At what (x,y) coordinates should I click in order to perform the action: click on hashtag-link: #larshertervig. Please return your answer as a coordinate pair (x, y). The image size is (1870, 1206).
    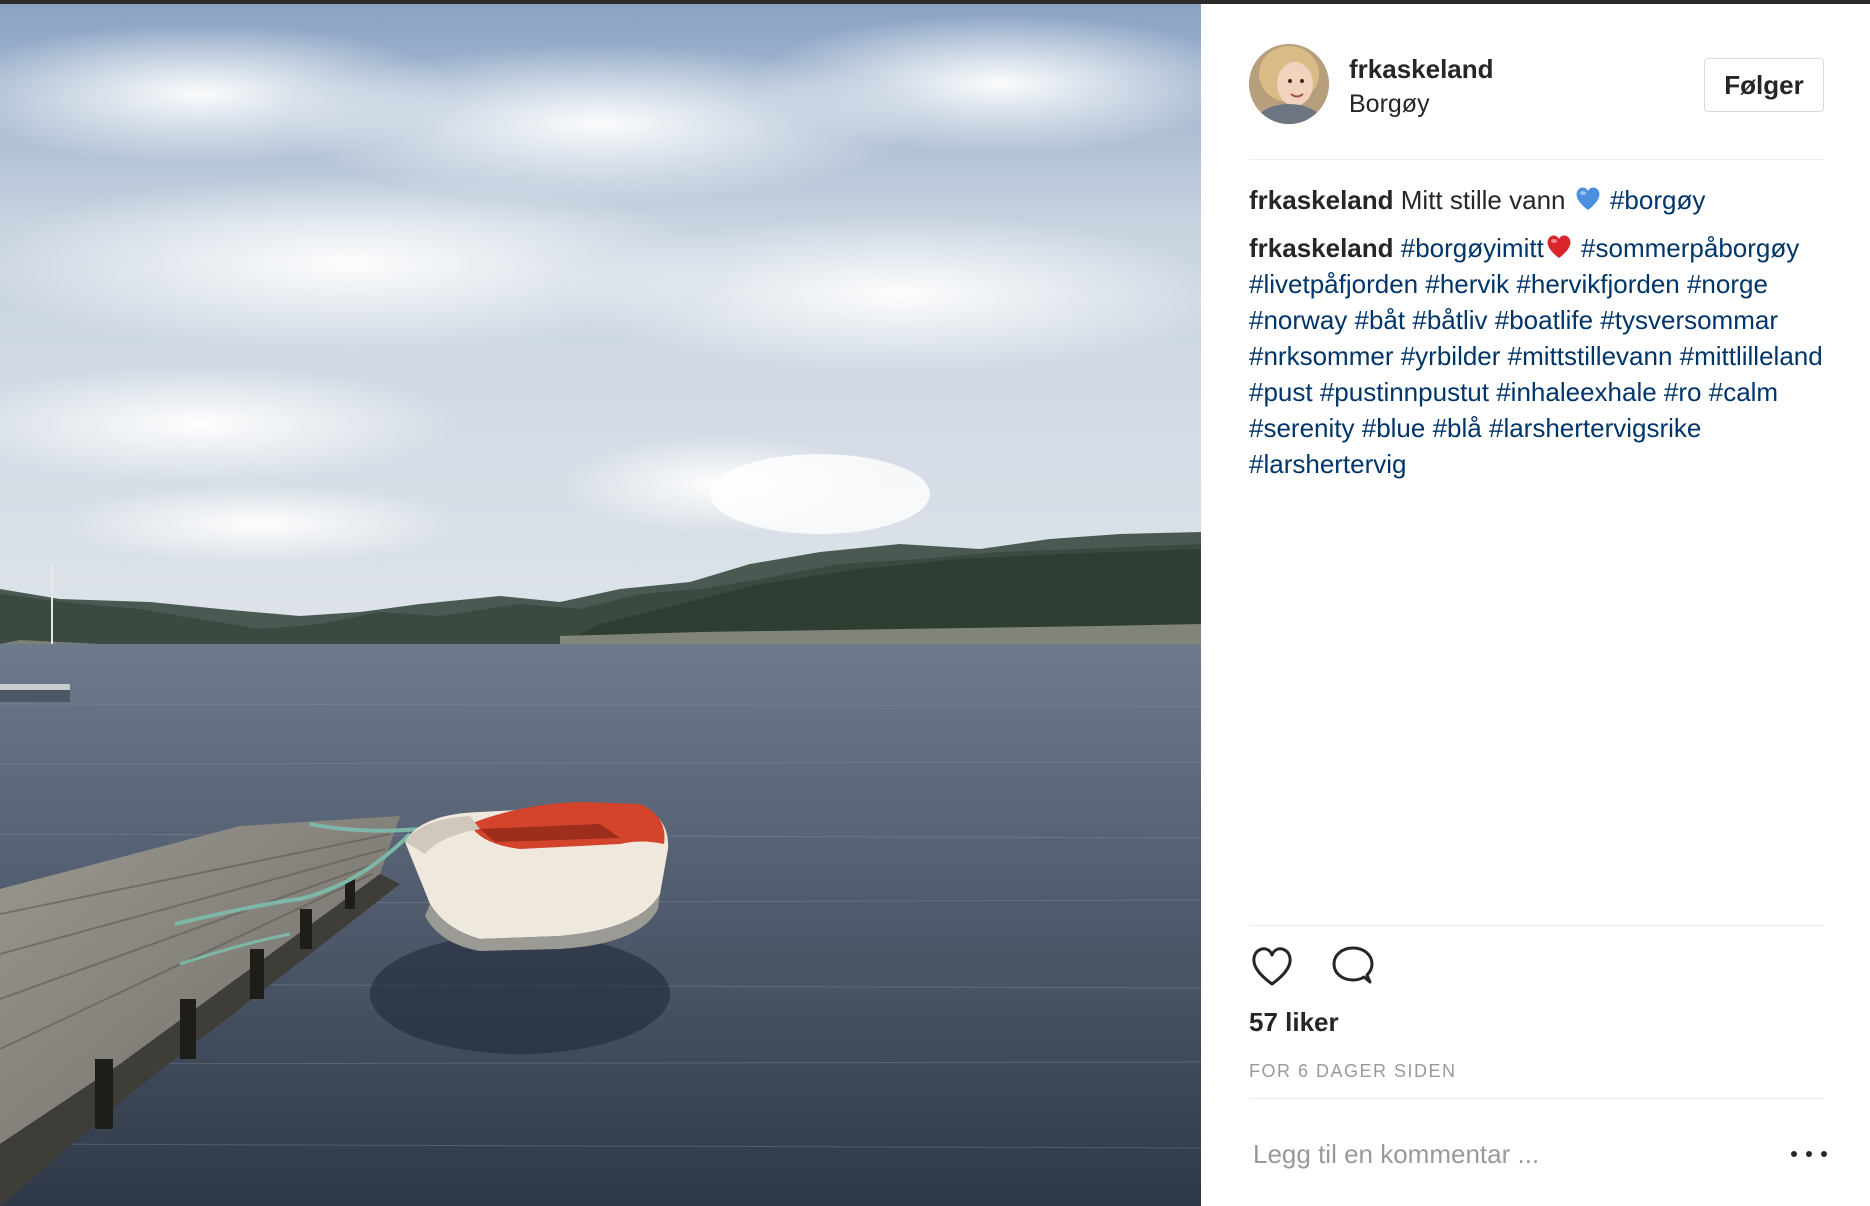
    Looking at the image, I should click on (1328, 464).